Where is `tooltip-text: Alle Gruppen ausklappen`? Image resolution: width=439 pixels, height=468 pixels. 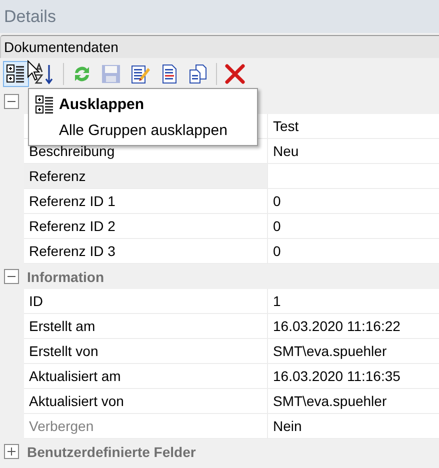
tooltip-text: Alle Gruppen ausklappen is located at coordinates (143, 131).